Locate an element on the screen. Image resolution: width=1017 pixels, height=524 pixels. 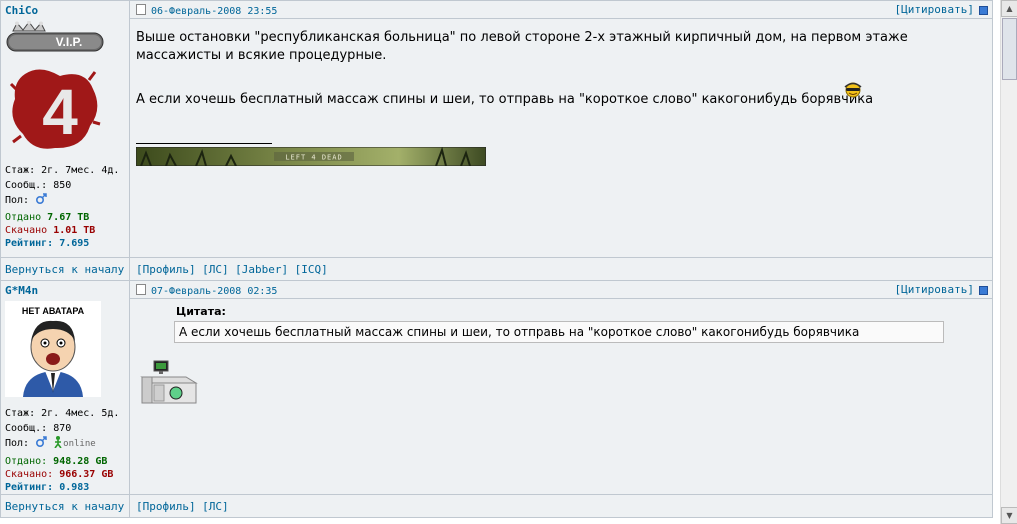
avatar: 4 is located at coordinates (55, 109).